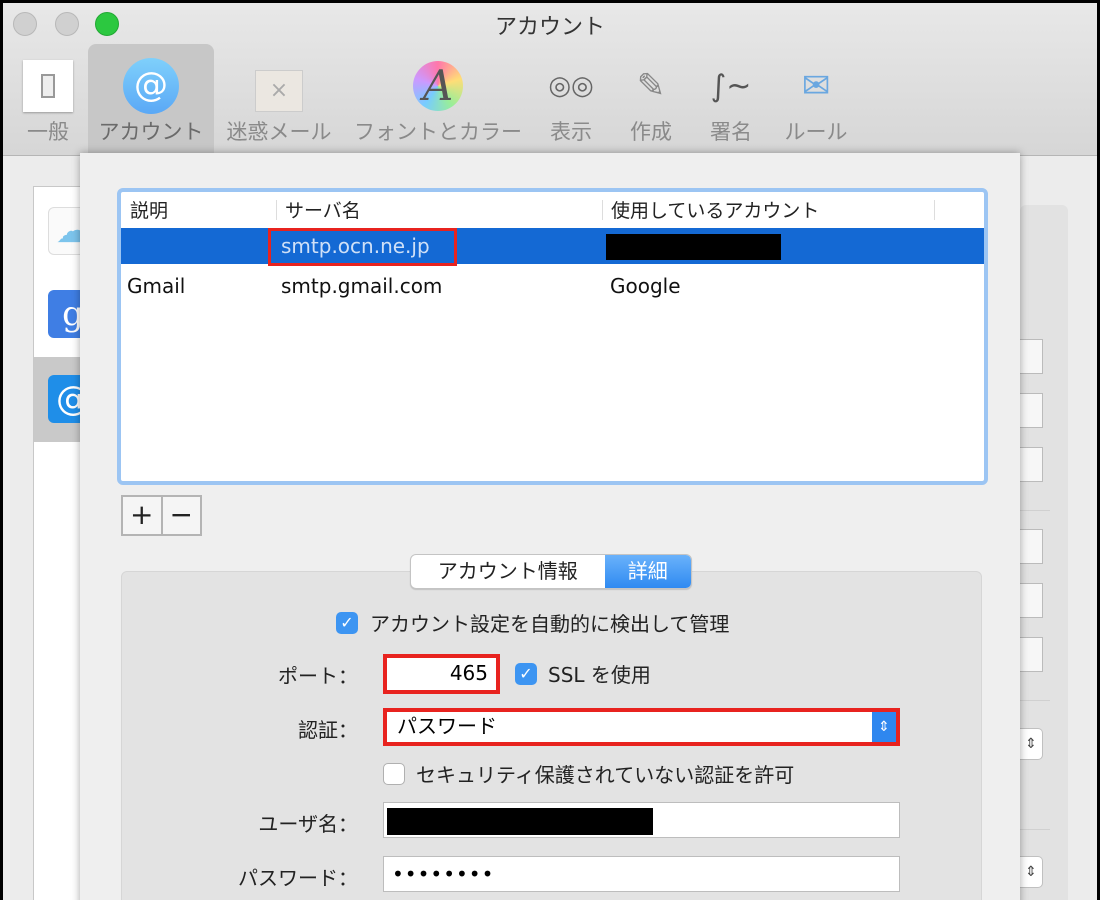 This screenshot has width=1100, height=900. Describe the element at coordinates (182, 515) in the screenshot. I see `remove-server-button: −` at that location.